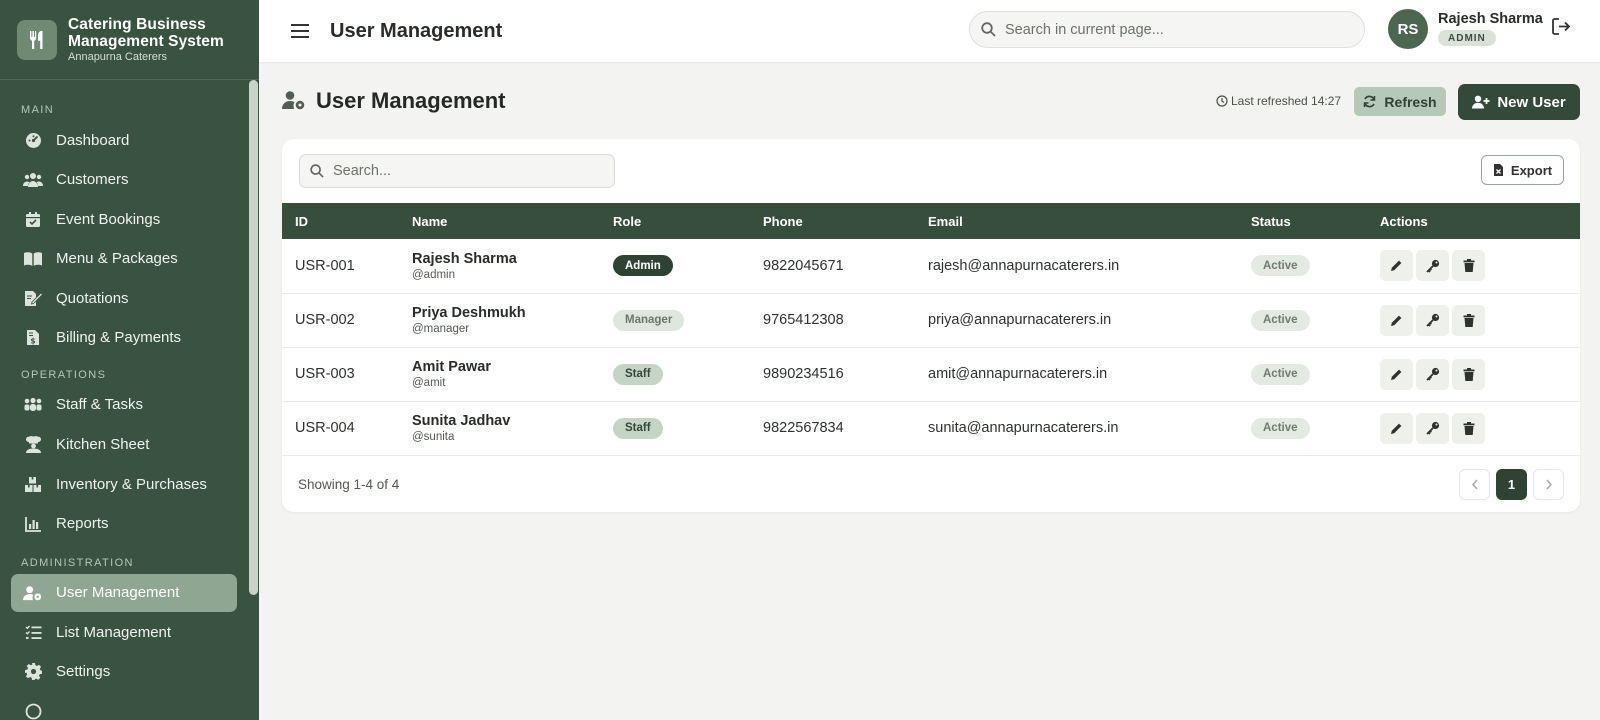  I want to click on sidebar-item-billing-payments: $ Billing & Payments, so click(124, 338).